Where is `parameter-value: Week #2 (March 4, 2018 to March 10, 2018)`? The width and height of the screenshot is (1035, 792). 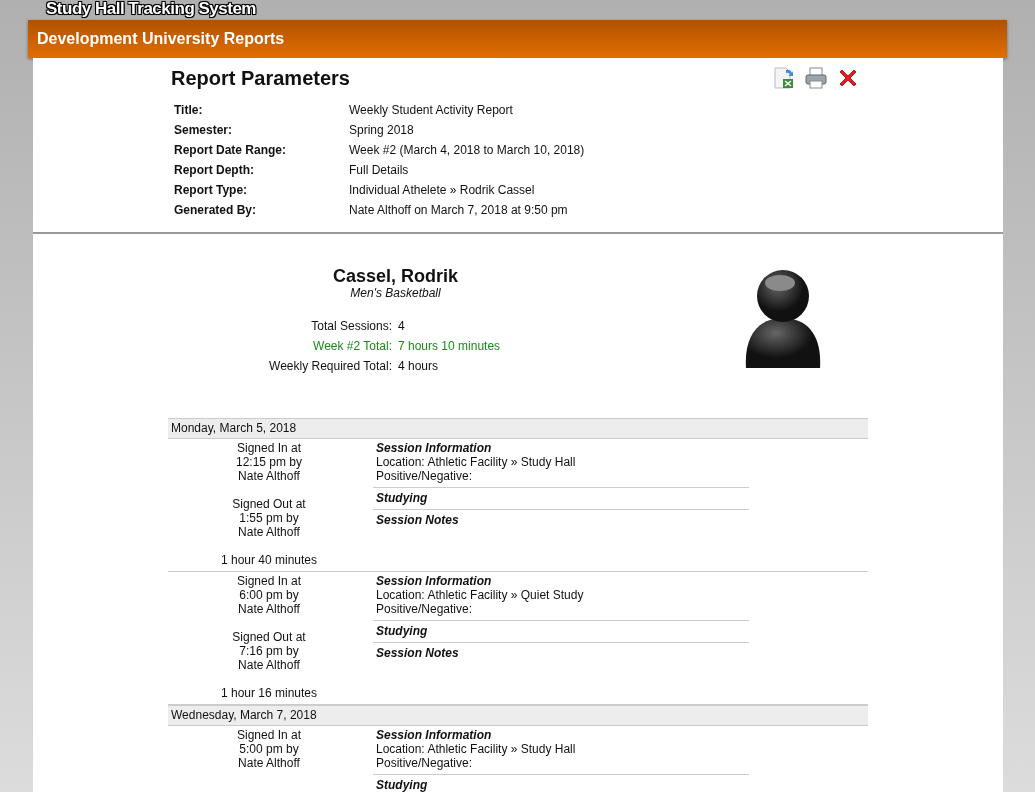 parameter-value: Week #2 (March 4, 2018 to March 10, 2018) is located at coordinates (467, 150).